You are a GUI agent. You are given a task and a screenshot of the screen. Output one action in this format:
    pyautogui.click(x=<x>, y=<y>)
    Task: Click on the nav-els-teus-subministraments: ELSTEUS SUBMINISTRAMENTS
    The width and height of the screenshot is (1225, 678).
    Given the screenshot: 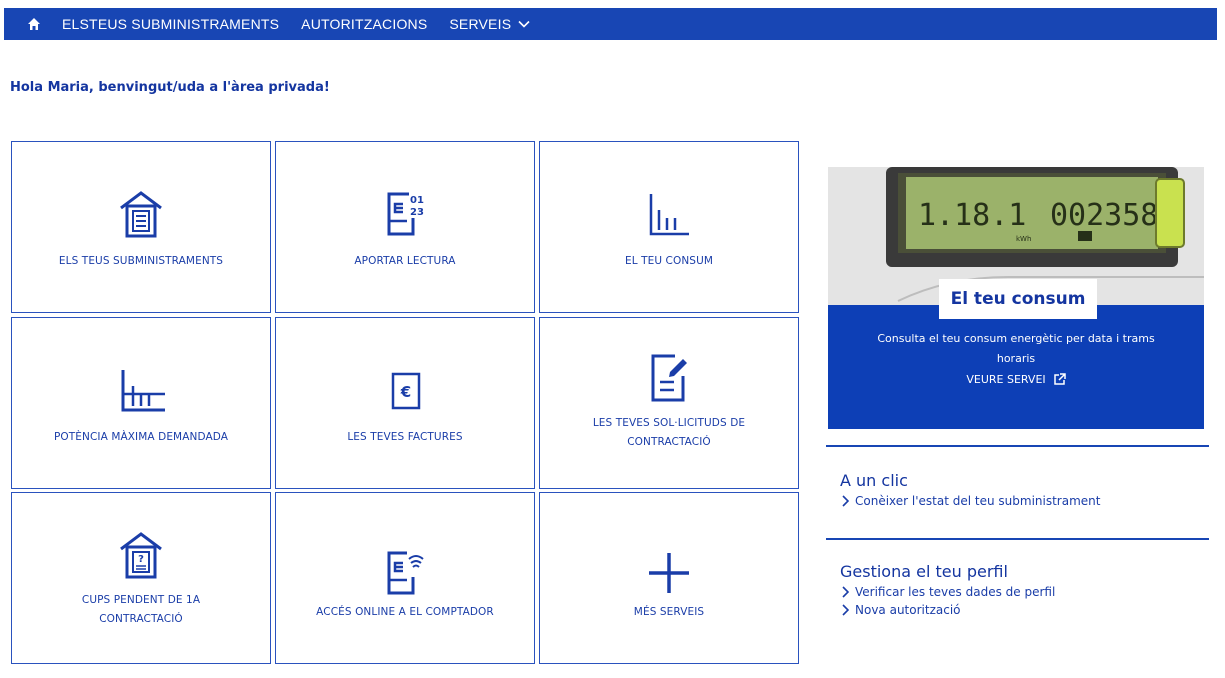 What is the action you would take?
    pyautogui.click(x=170, y=24)
    